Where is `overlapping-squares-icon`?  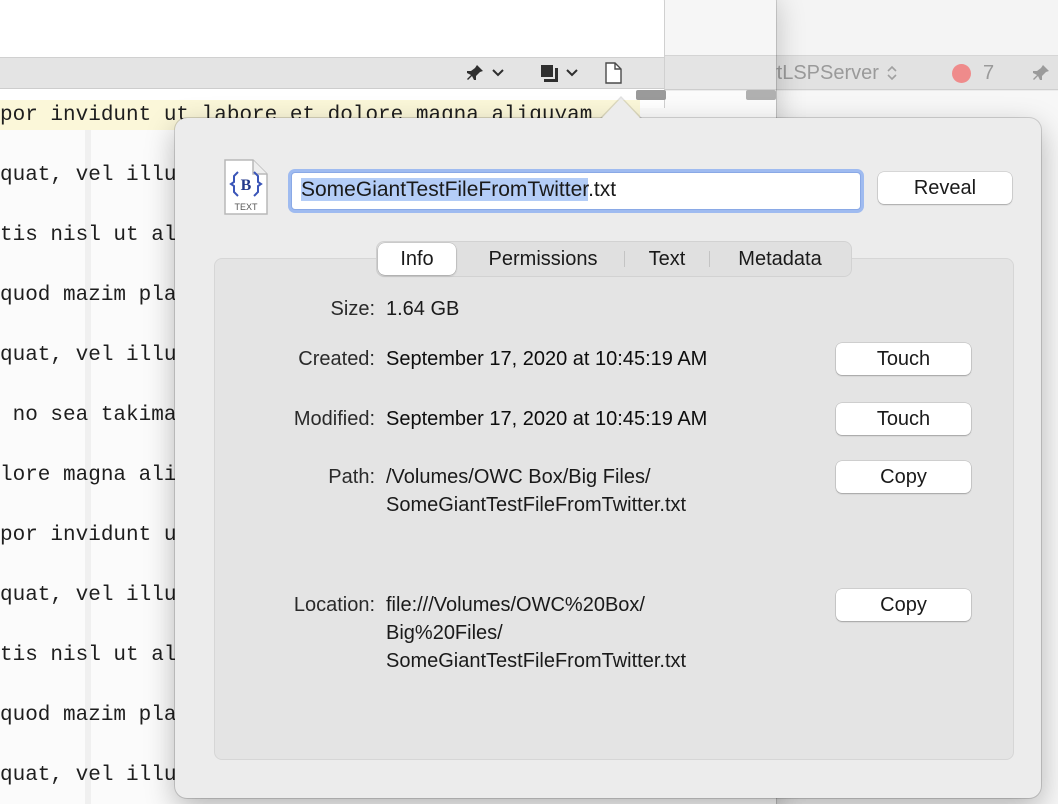
overlapping-squares-icon is located at coordinates (548, 72).